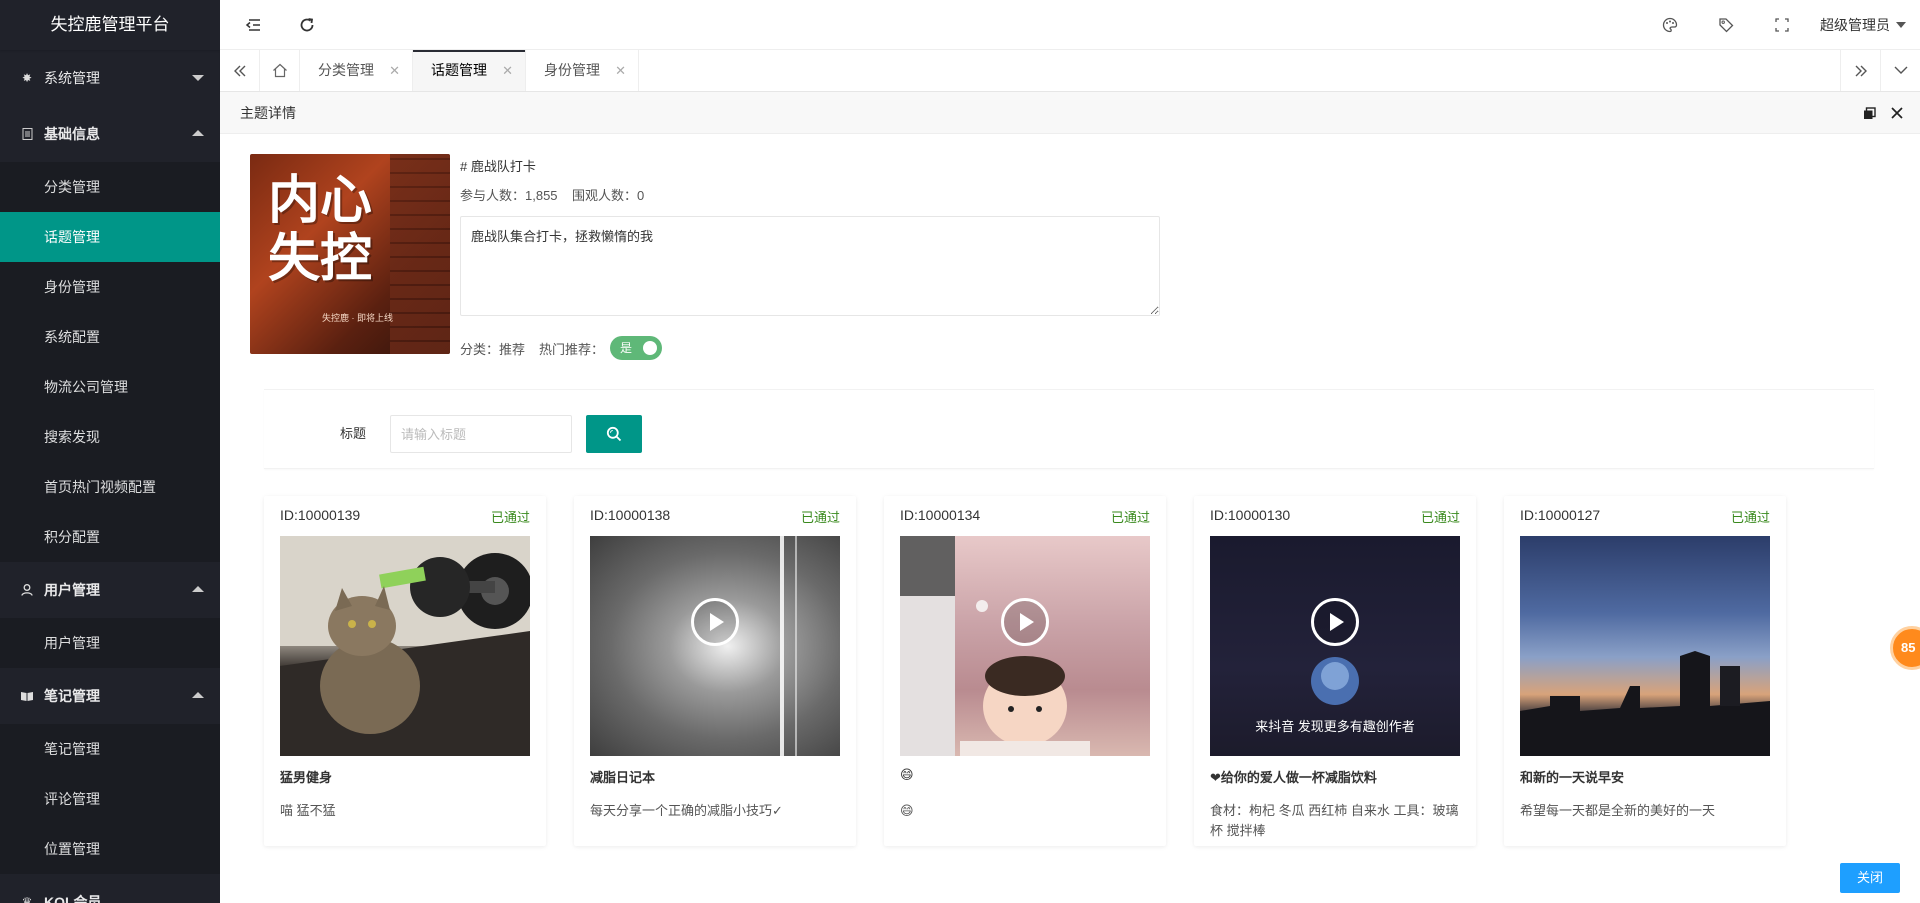 The image size is (1920, 903). What do you see at coordinates (552, 195) in the screenshot?
I see `topic-stats: 参与人数：1,855 围观人数：0` at bounding box center [552, 195].